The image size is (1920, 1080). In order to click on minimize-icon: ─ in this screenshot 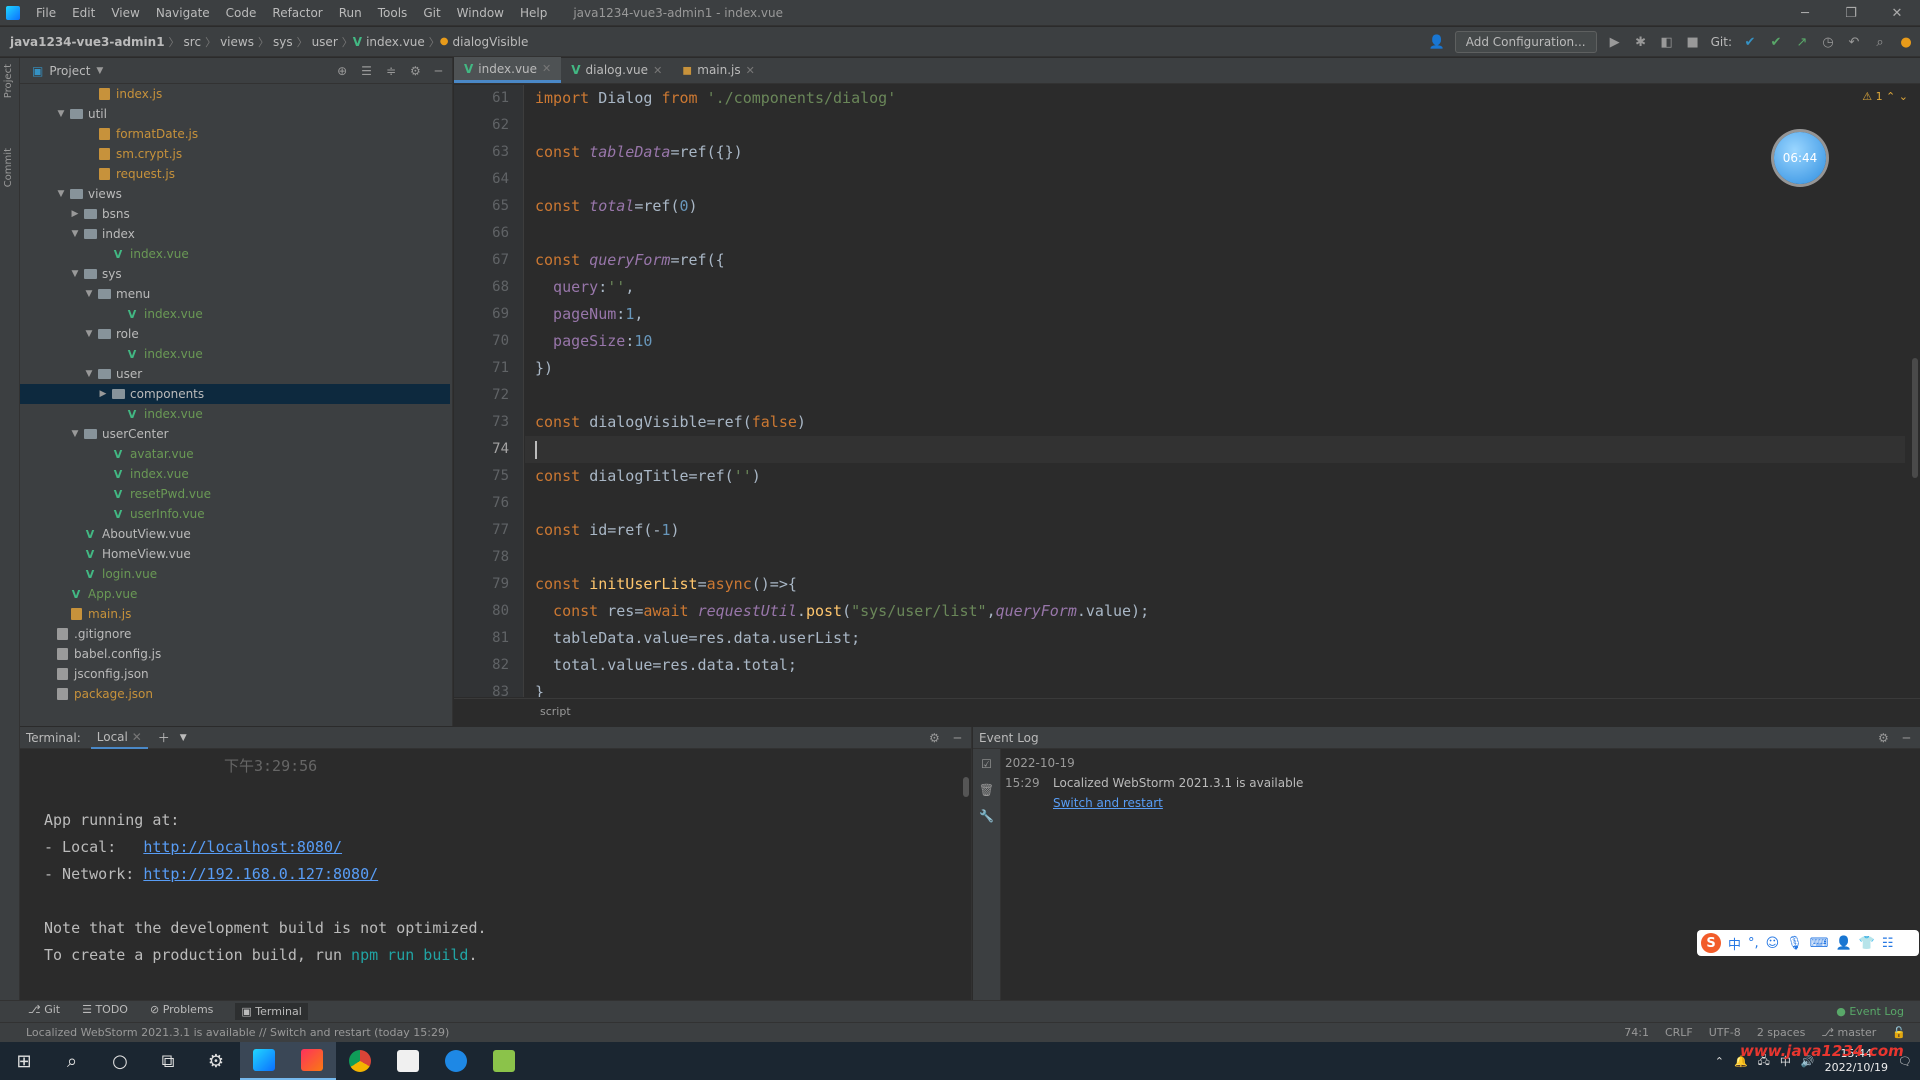, I will do `click(1805, 13)`.